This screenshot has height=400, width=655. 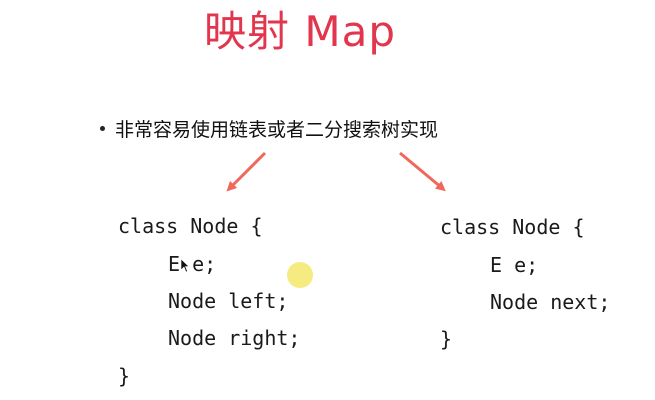 What do you see at coordinates (246, 171) in the screenshot?
I see `left-arrow-icon` at bounding box center [246, 171].